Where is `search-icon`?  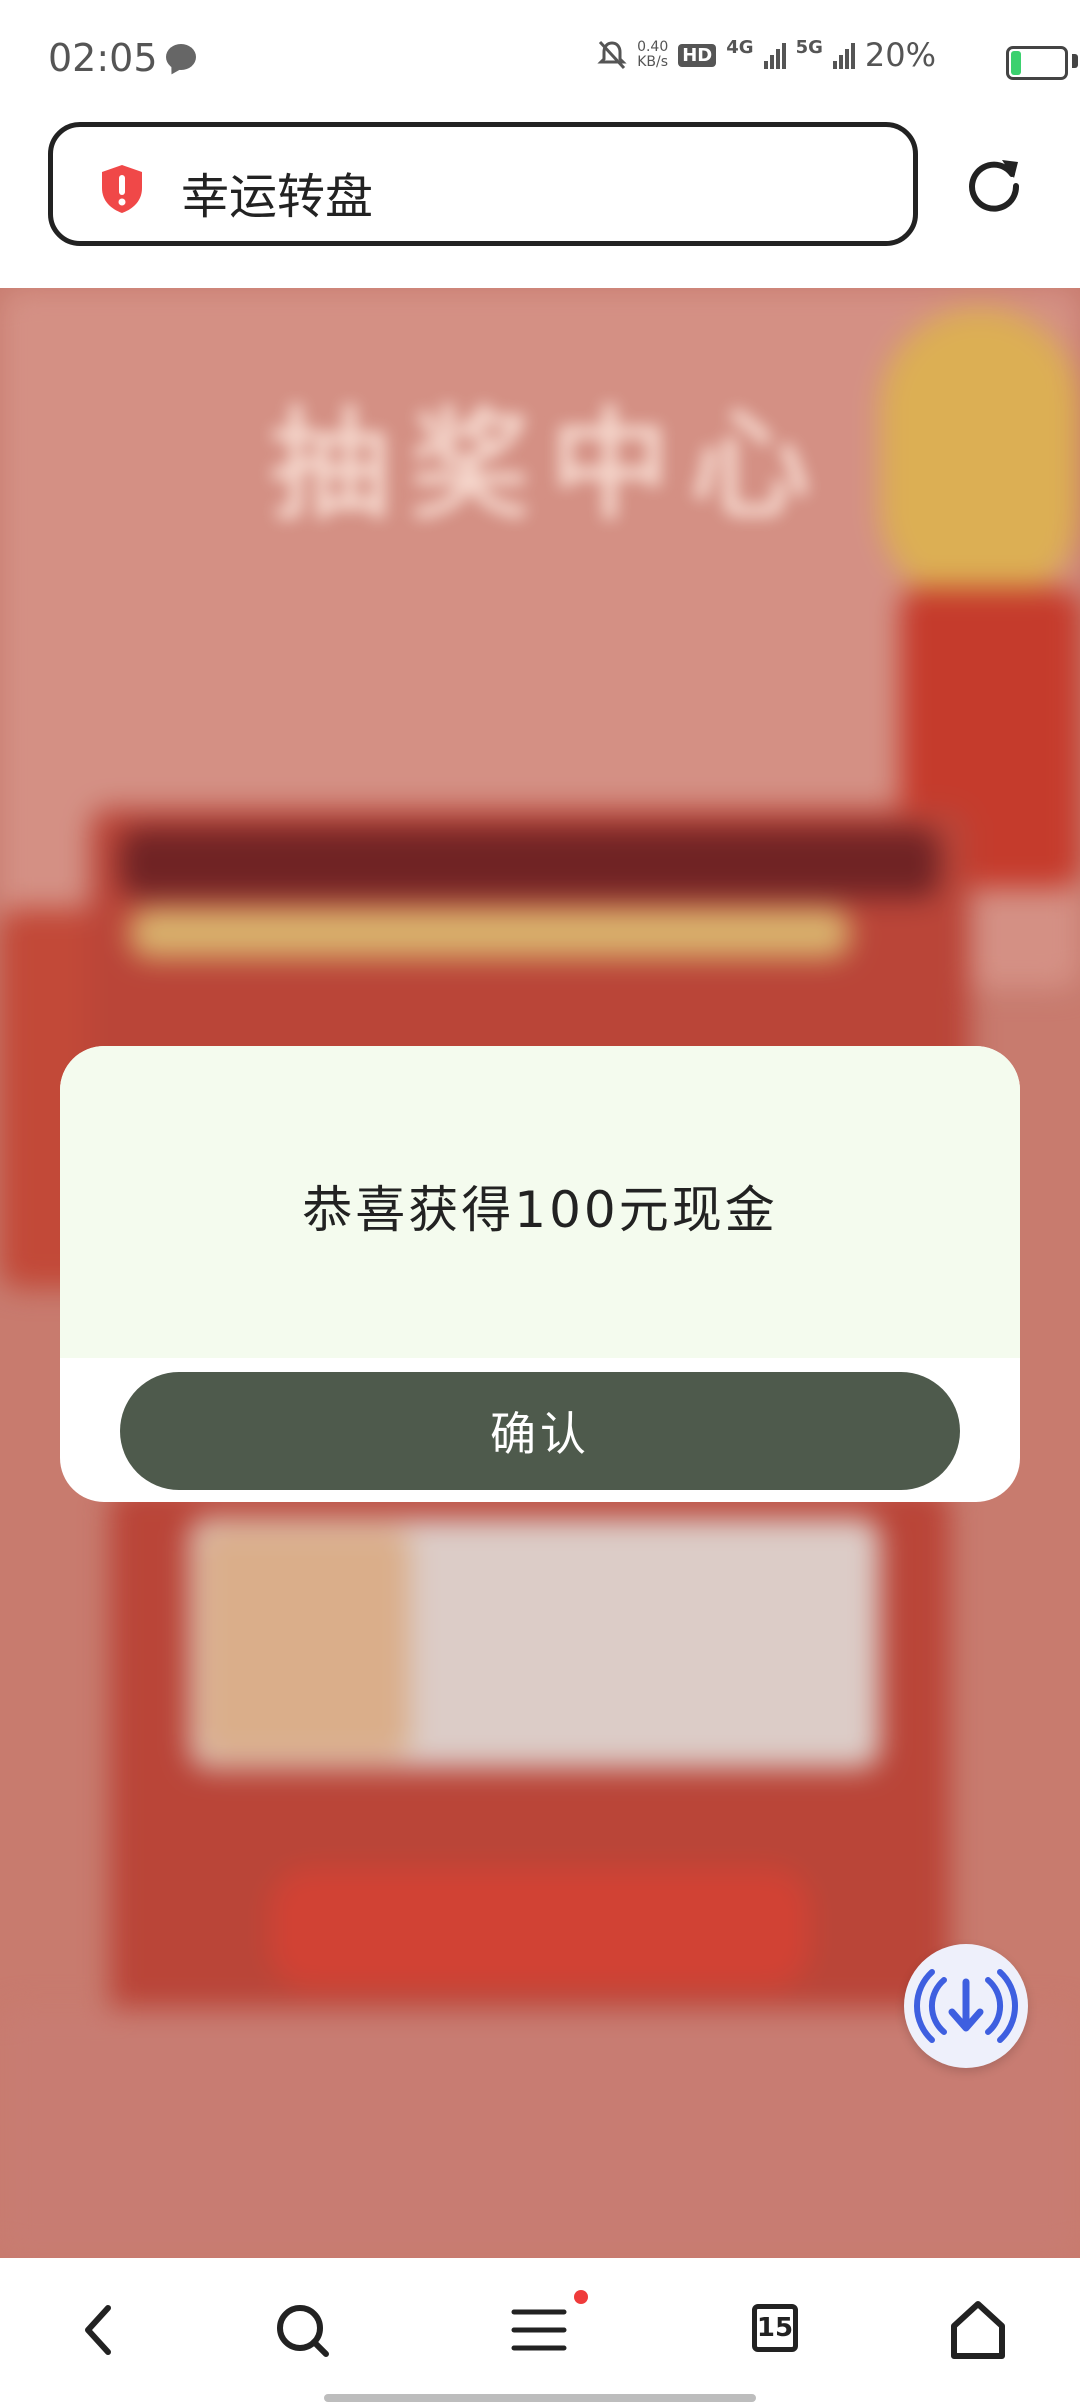 search-icon is located at coordinates (302, 2330).